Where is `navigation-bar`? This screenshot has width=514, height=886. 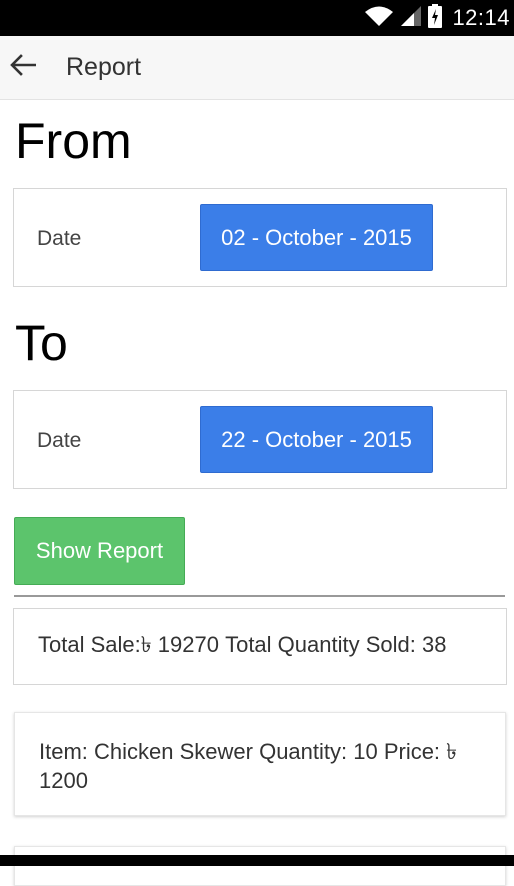 navigation-bar is located at coordinates (257, 860).